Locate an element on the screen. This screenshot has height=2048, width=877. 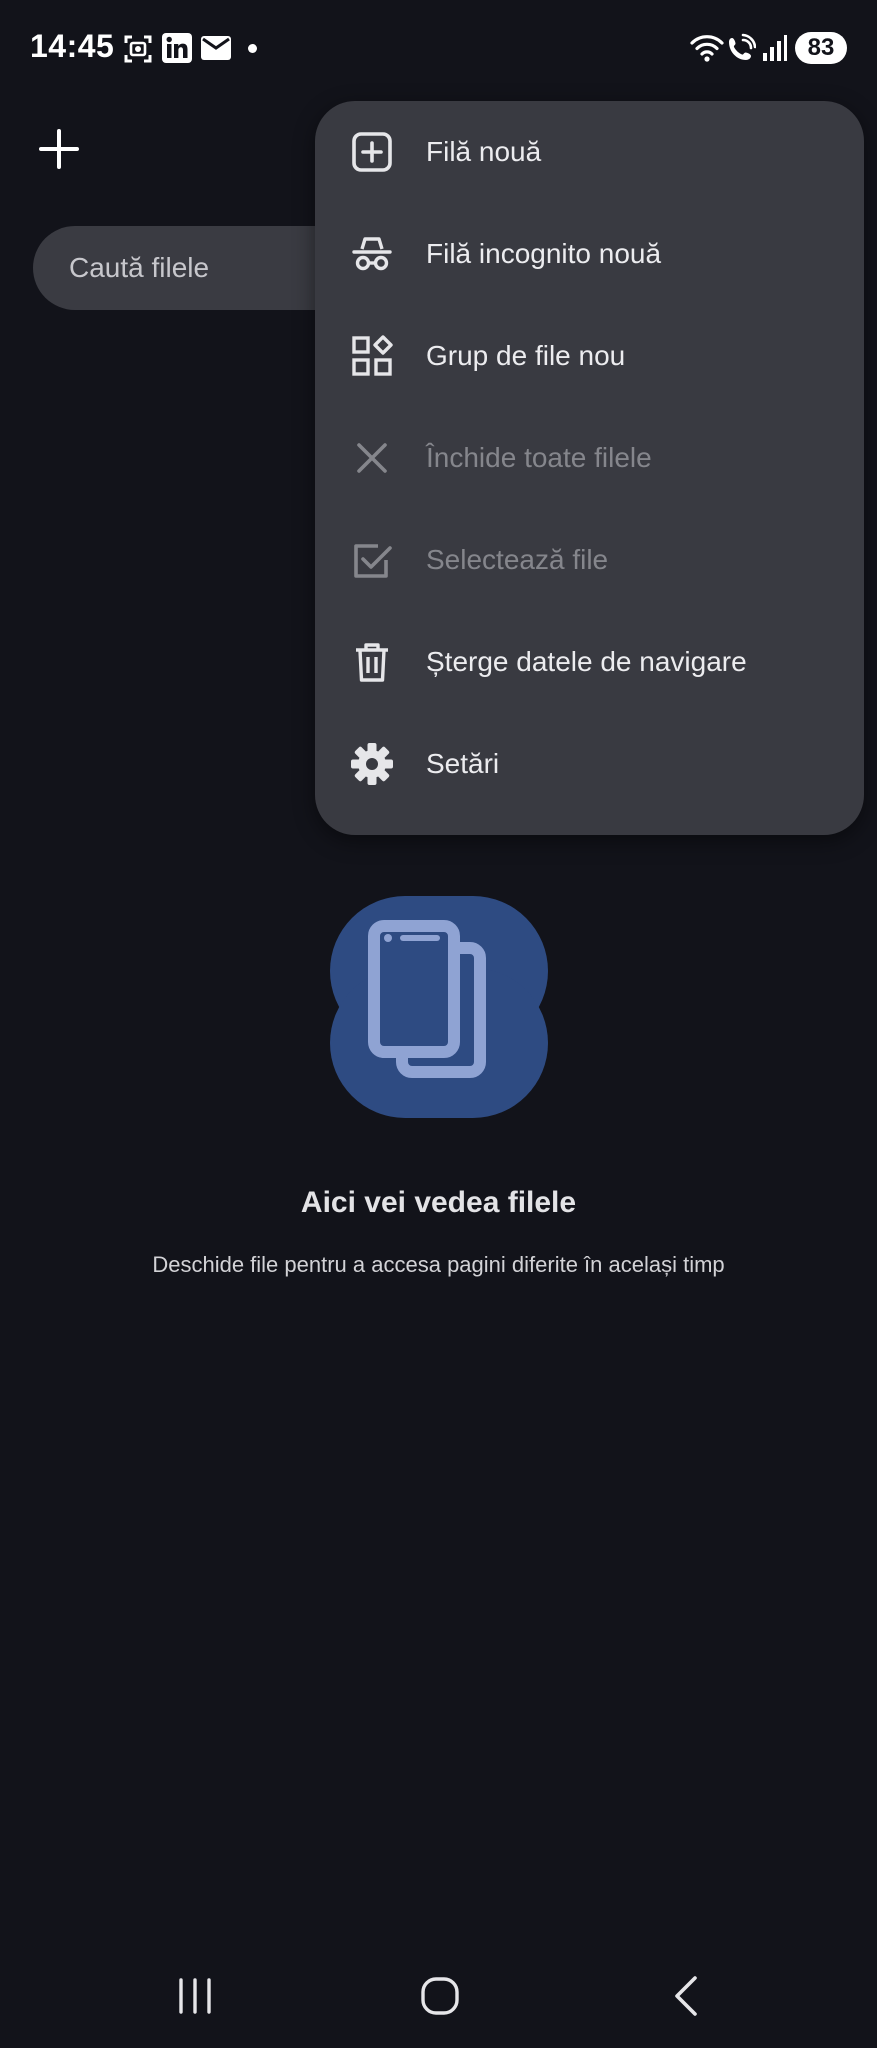
gear-icon is located at coordinates (372, 764).